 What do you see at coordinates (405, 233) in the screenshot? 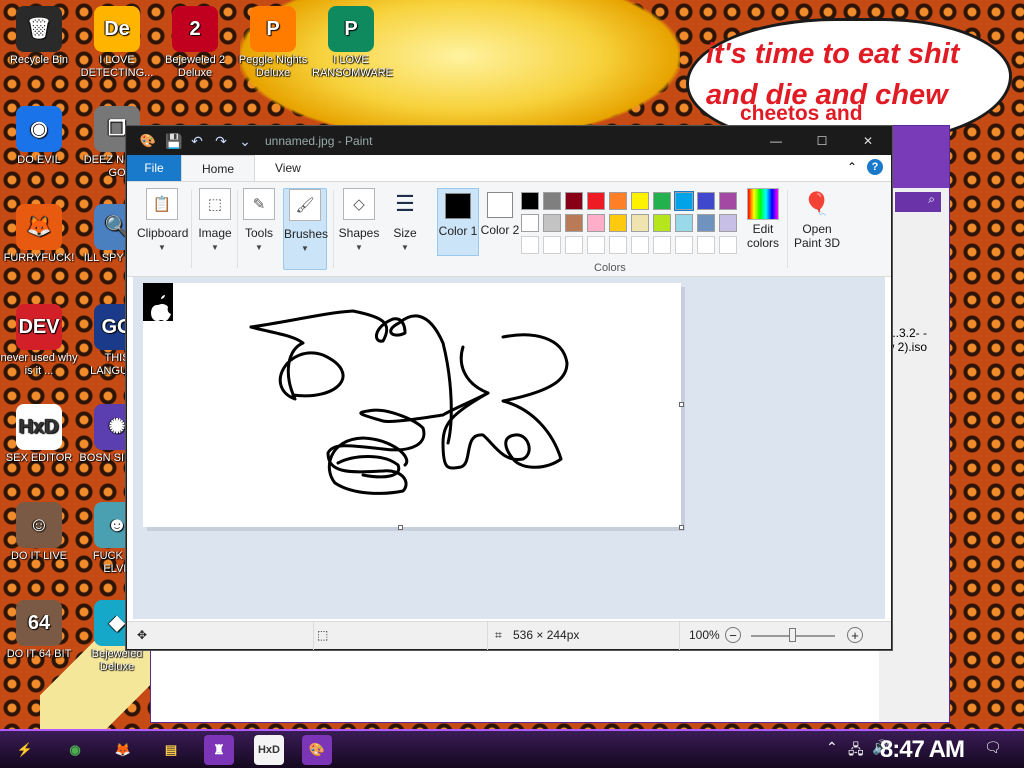
I see `size-label: Size` at bounding box center [405, 233].